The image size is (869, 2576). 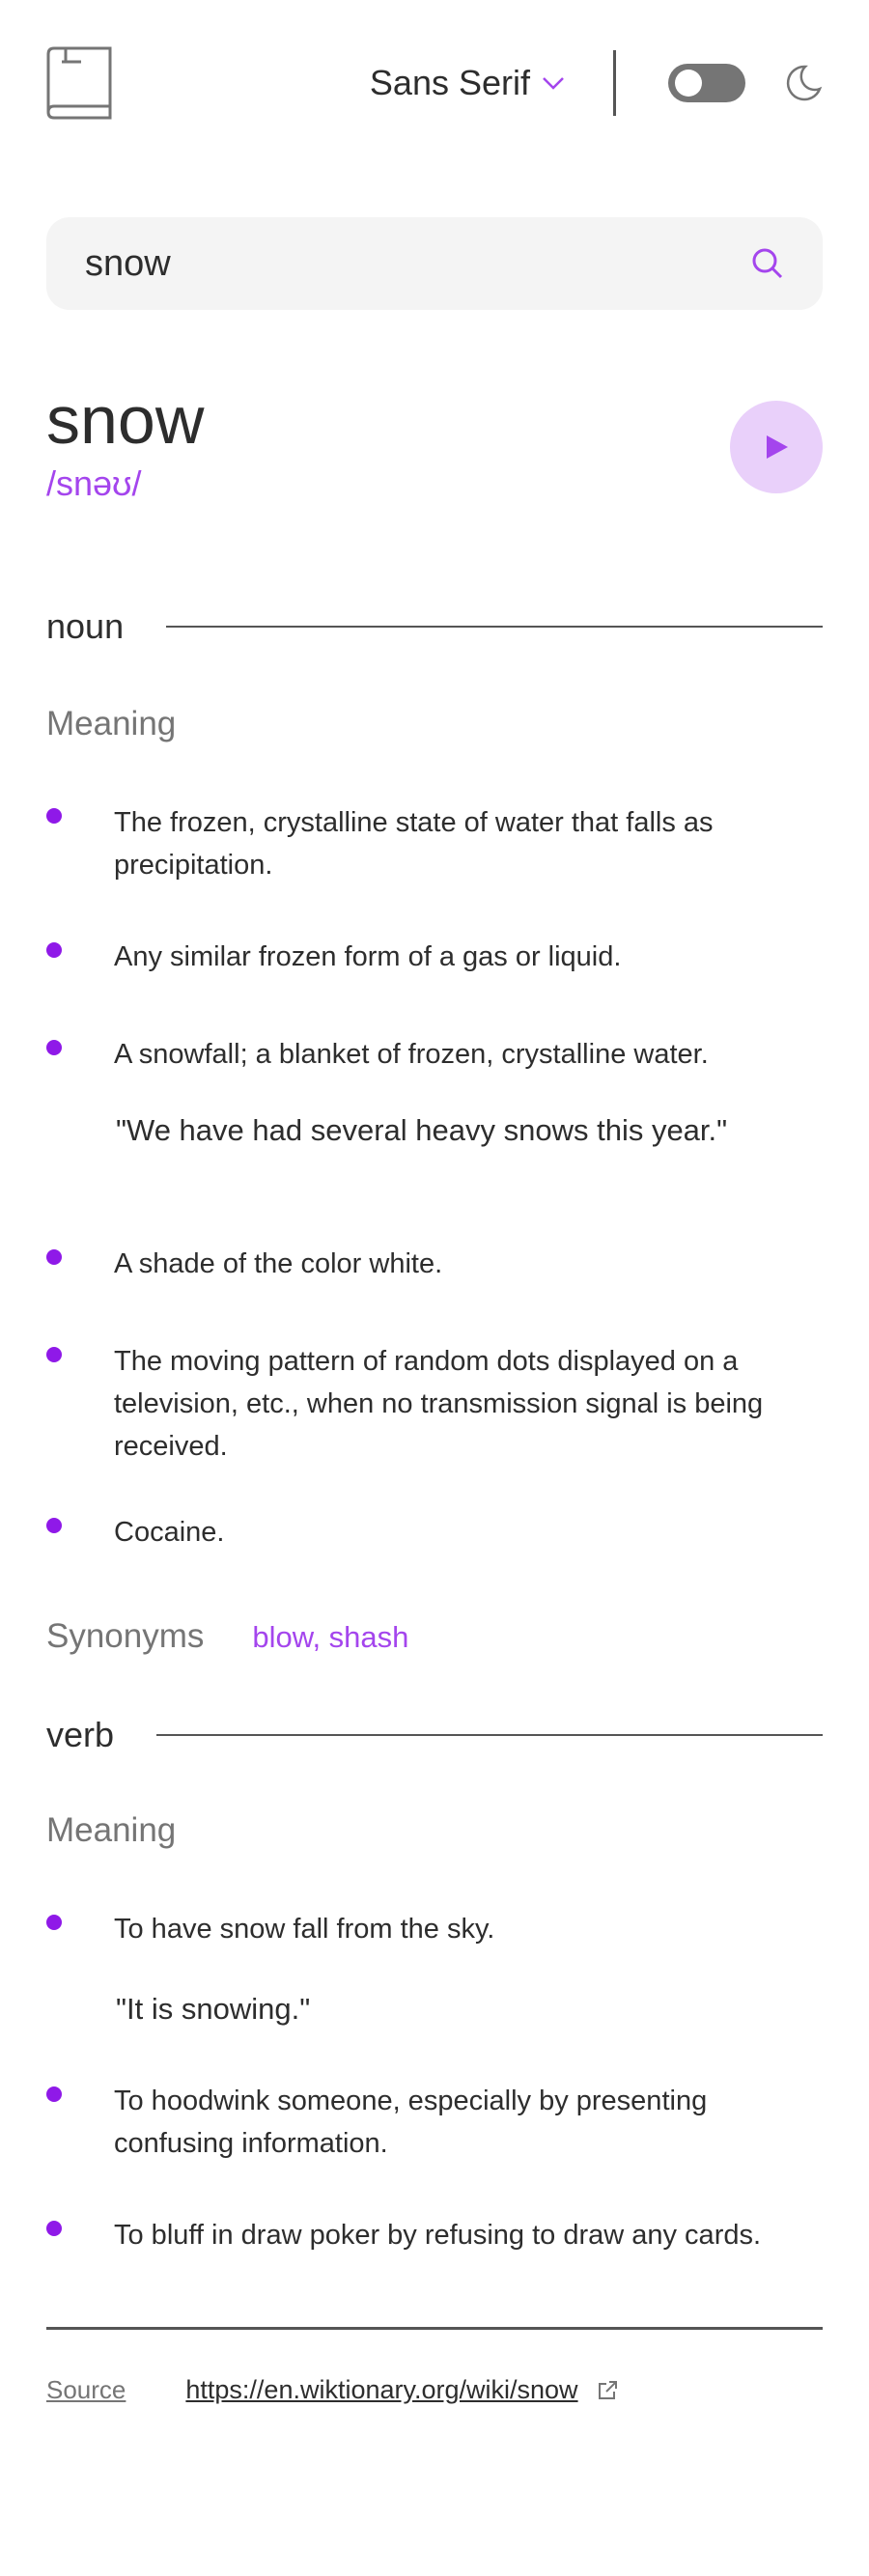 What do you see at coordinates (804, 83) in the screenshot?
I see `moon-icon` at bounding box center [804, 83].